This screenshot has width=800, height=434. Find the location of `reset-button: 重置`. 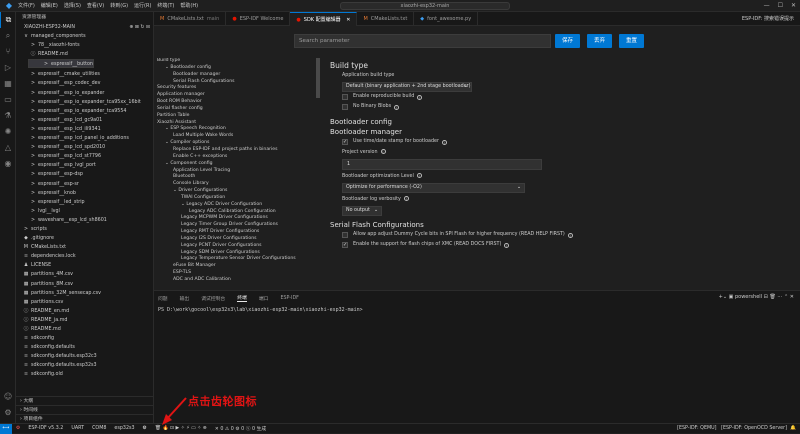

reset-button: 重置 is located at coordinates (631, 41).